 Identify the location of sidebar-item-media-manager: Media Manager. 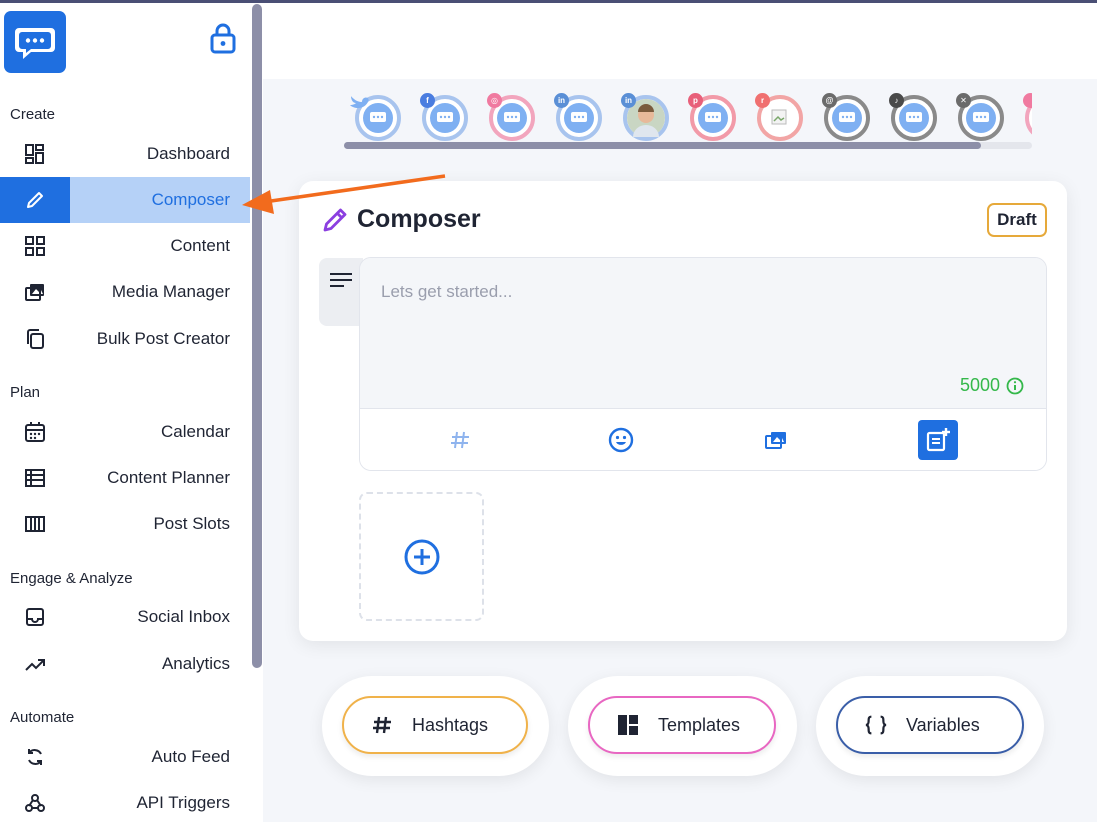
(125, 292).